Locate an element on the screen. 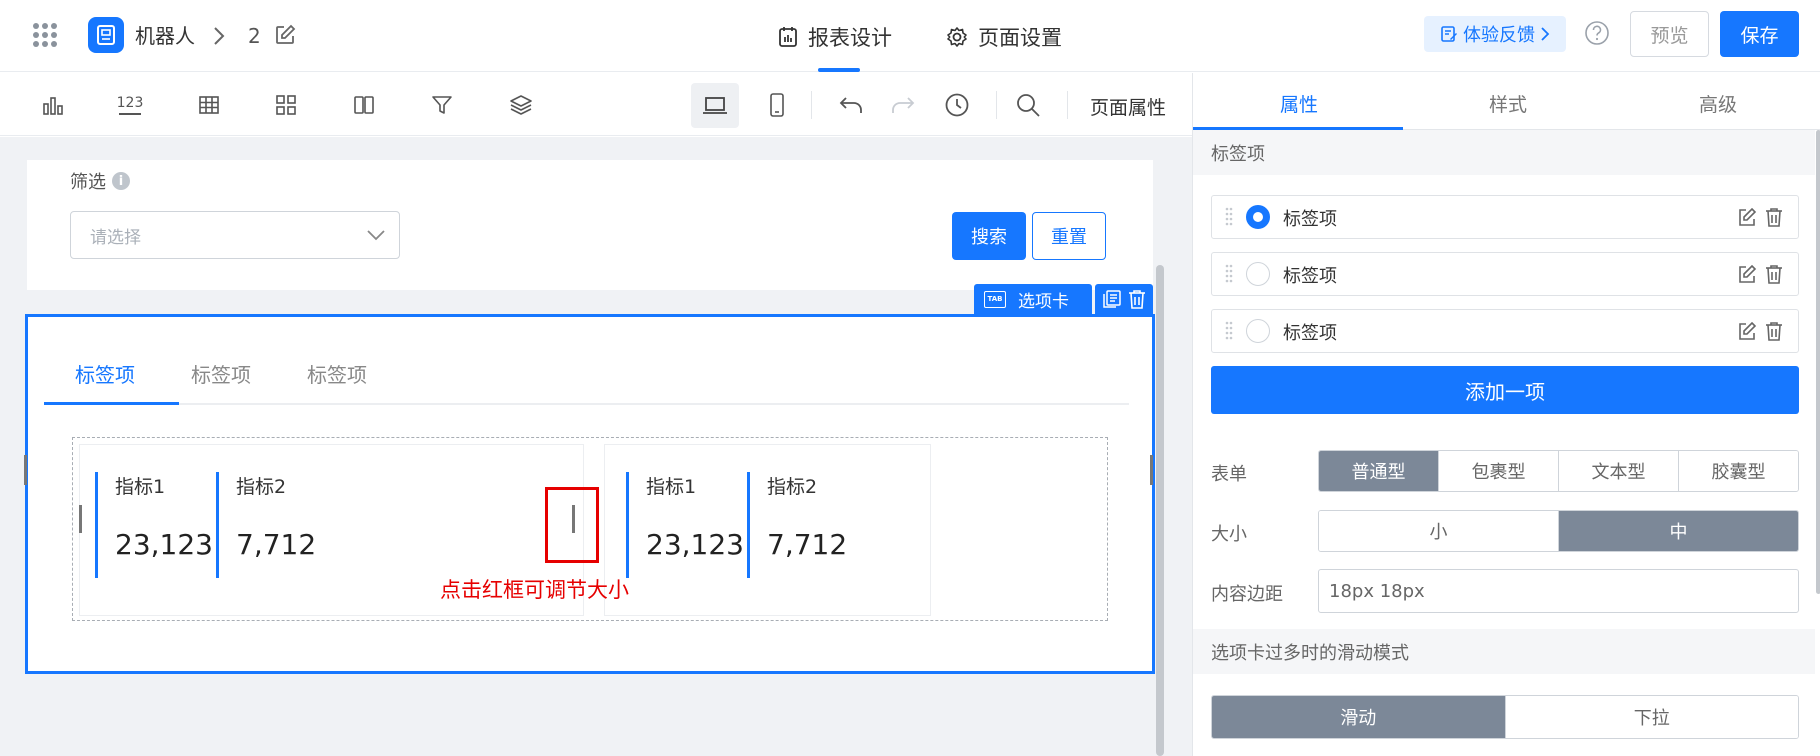 This screenshot has width=1820, height=756. columns-icon is located at coordinates (364, 105).